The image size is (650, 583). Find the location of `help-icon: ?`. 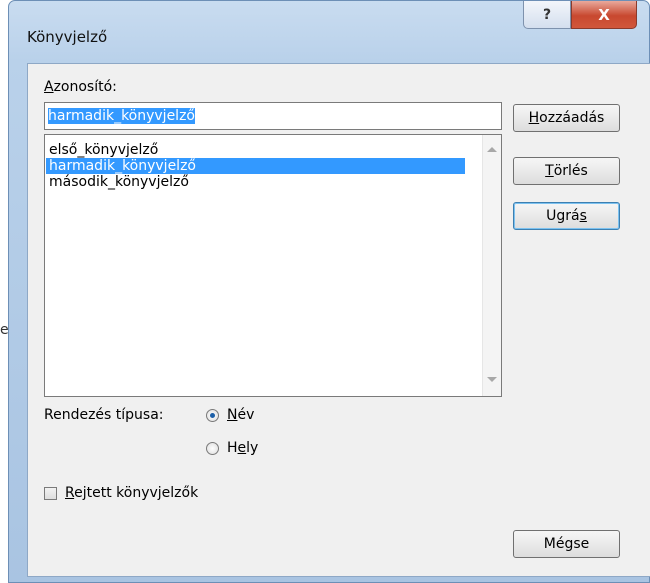

help-icon: ? is located at coordinates (547, 14).